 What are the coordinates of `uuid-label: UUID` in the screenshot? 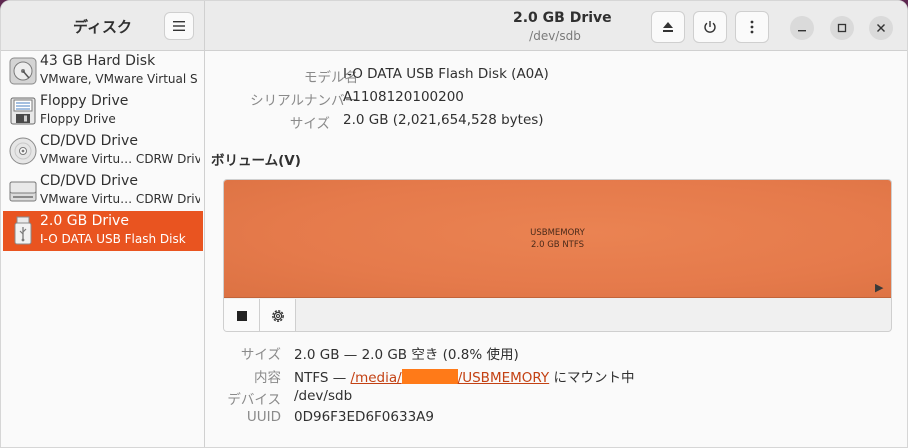 It's located at (263, 417).